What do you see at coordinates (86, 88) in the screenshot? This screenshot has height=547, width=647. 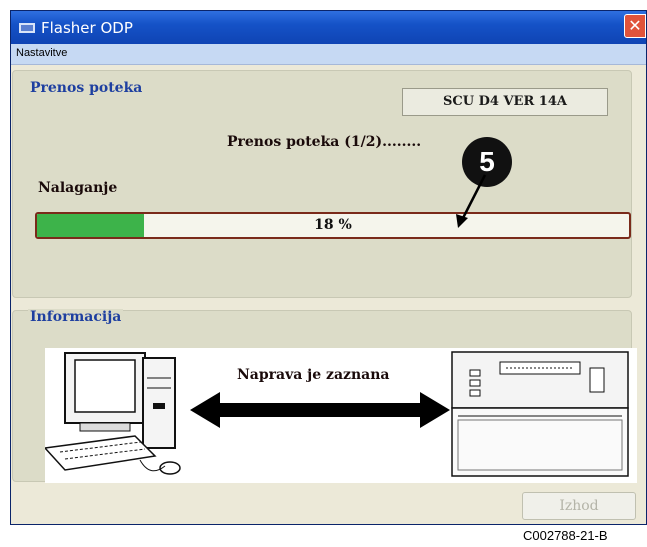 I see `transfer-group-legend: Prenos poteka` at bounding box center [86, 88].